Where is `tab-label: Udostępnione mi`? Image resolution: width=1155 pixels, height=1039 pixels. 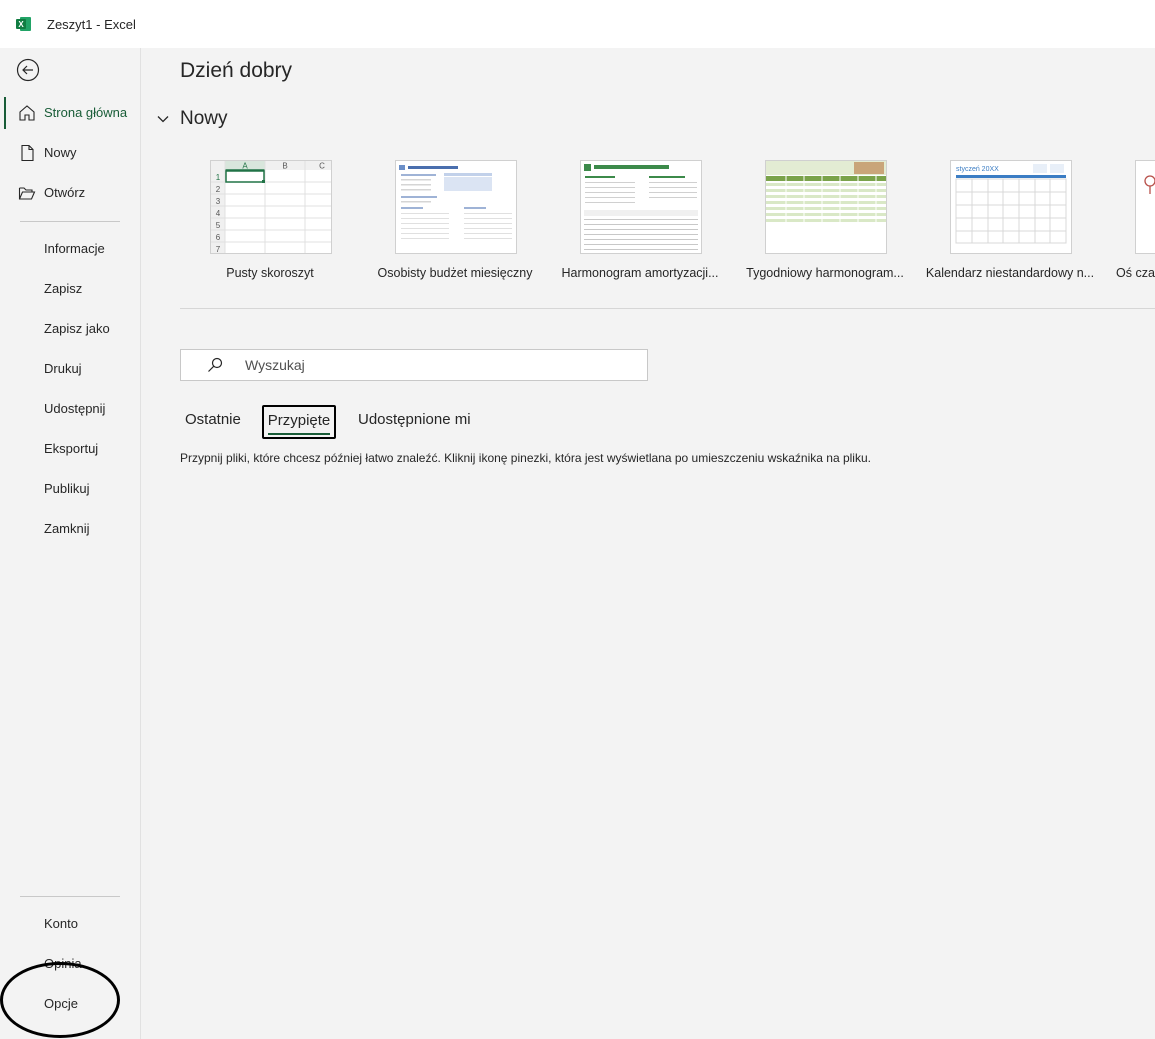
tab-label: Udostępnione mi is located at coordinates (414, 419).